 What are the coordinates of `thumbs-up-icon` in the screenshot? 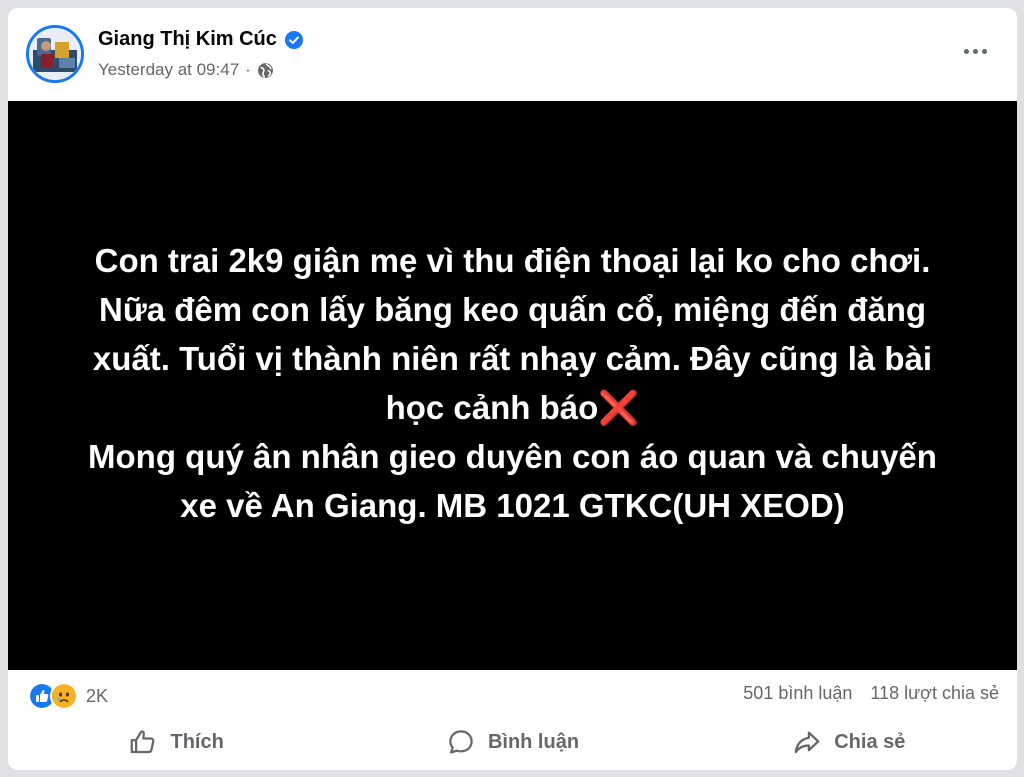 It's located at (143, 742).